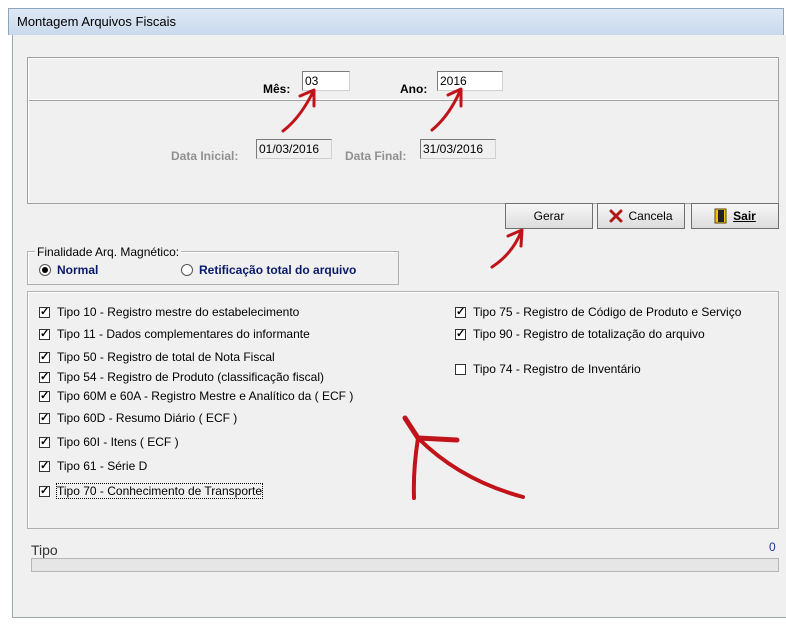  Describe the element at coordinates (187, 270) in the screenshot. I see `radio-retificacao-dot` at that location.